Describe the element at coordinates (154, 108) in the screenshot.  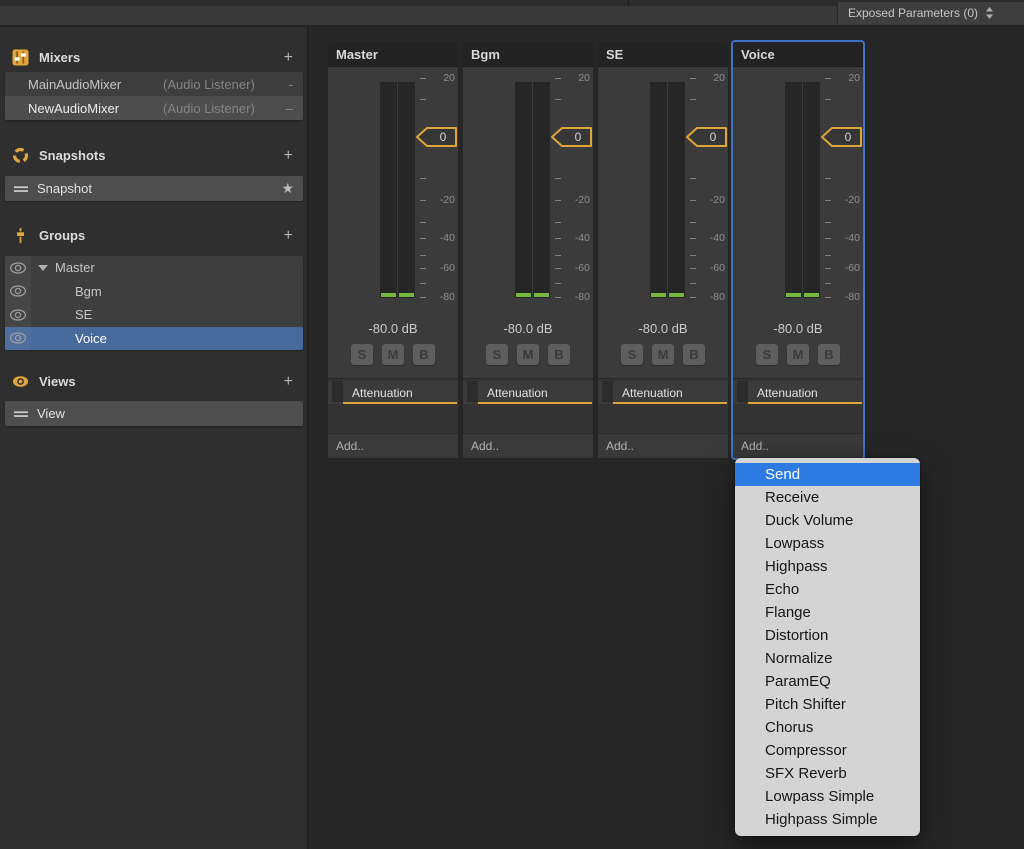
I see `mixer-list-item: NewAudioMixer (Audio Listener) –` at that location.